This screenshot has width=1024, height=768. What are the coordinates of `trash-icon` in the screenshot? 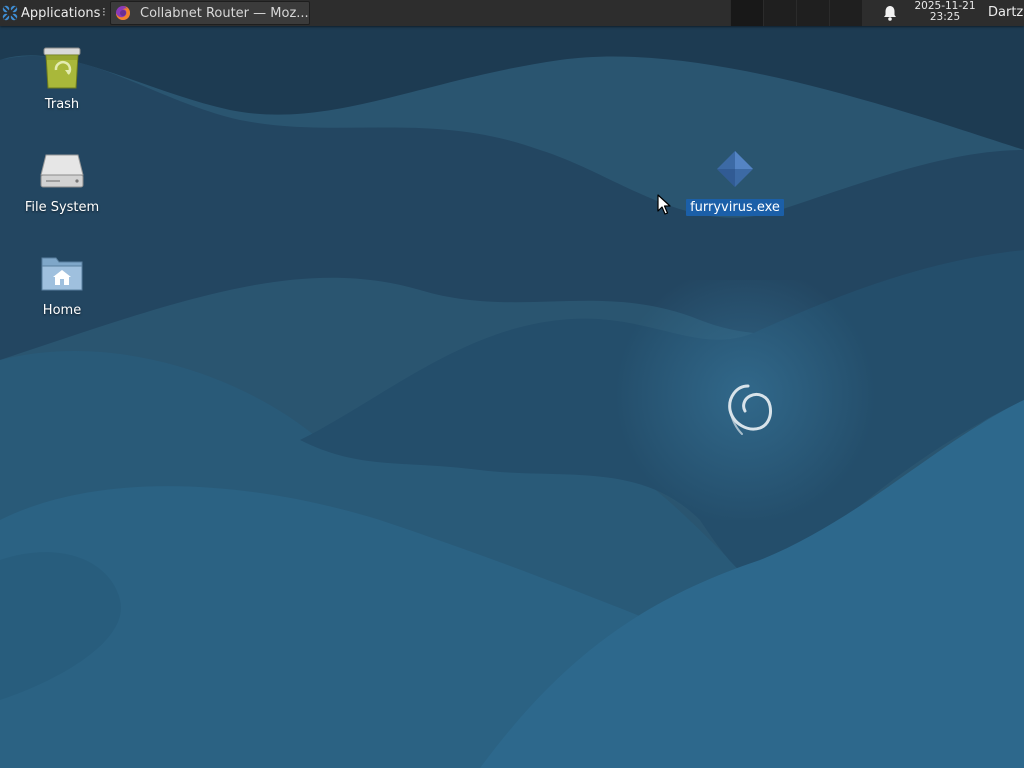 It's located at (62, 68).